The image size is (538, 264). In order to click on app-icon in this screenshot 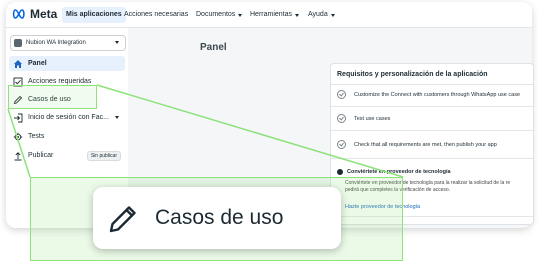, I will do `click(18, 43)`.